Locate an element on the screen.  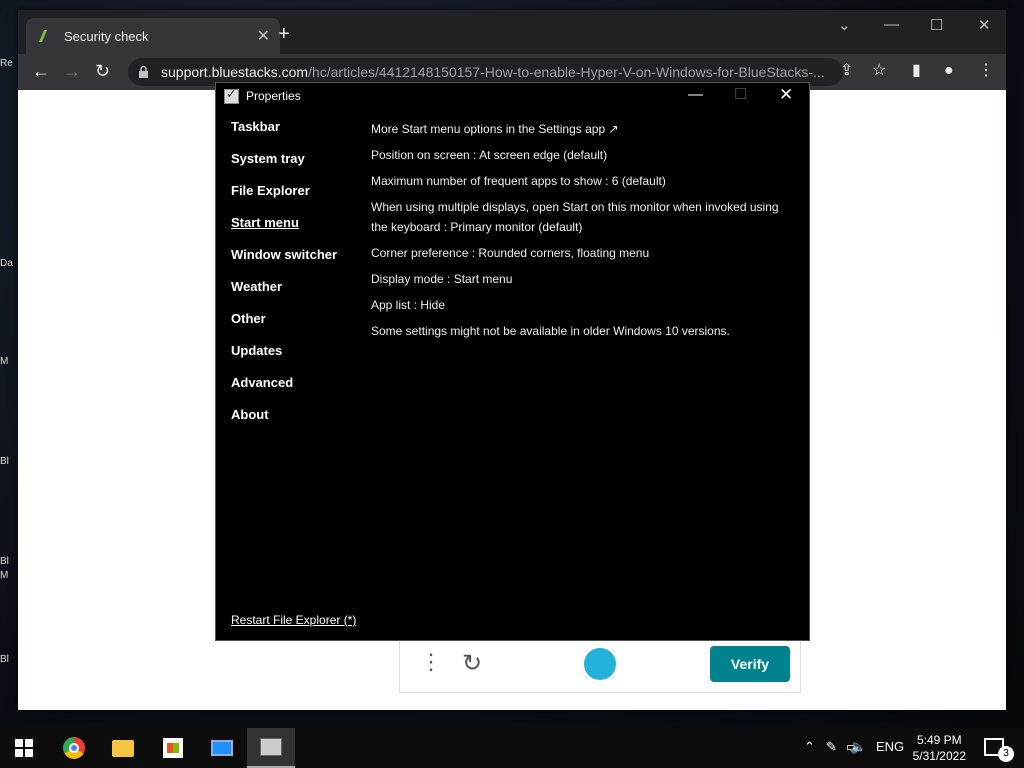
verify-button: Verify is located at coordinates (750, 664).